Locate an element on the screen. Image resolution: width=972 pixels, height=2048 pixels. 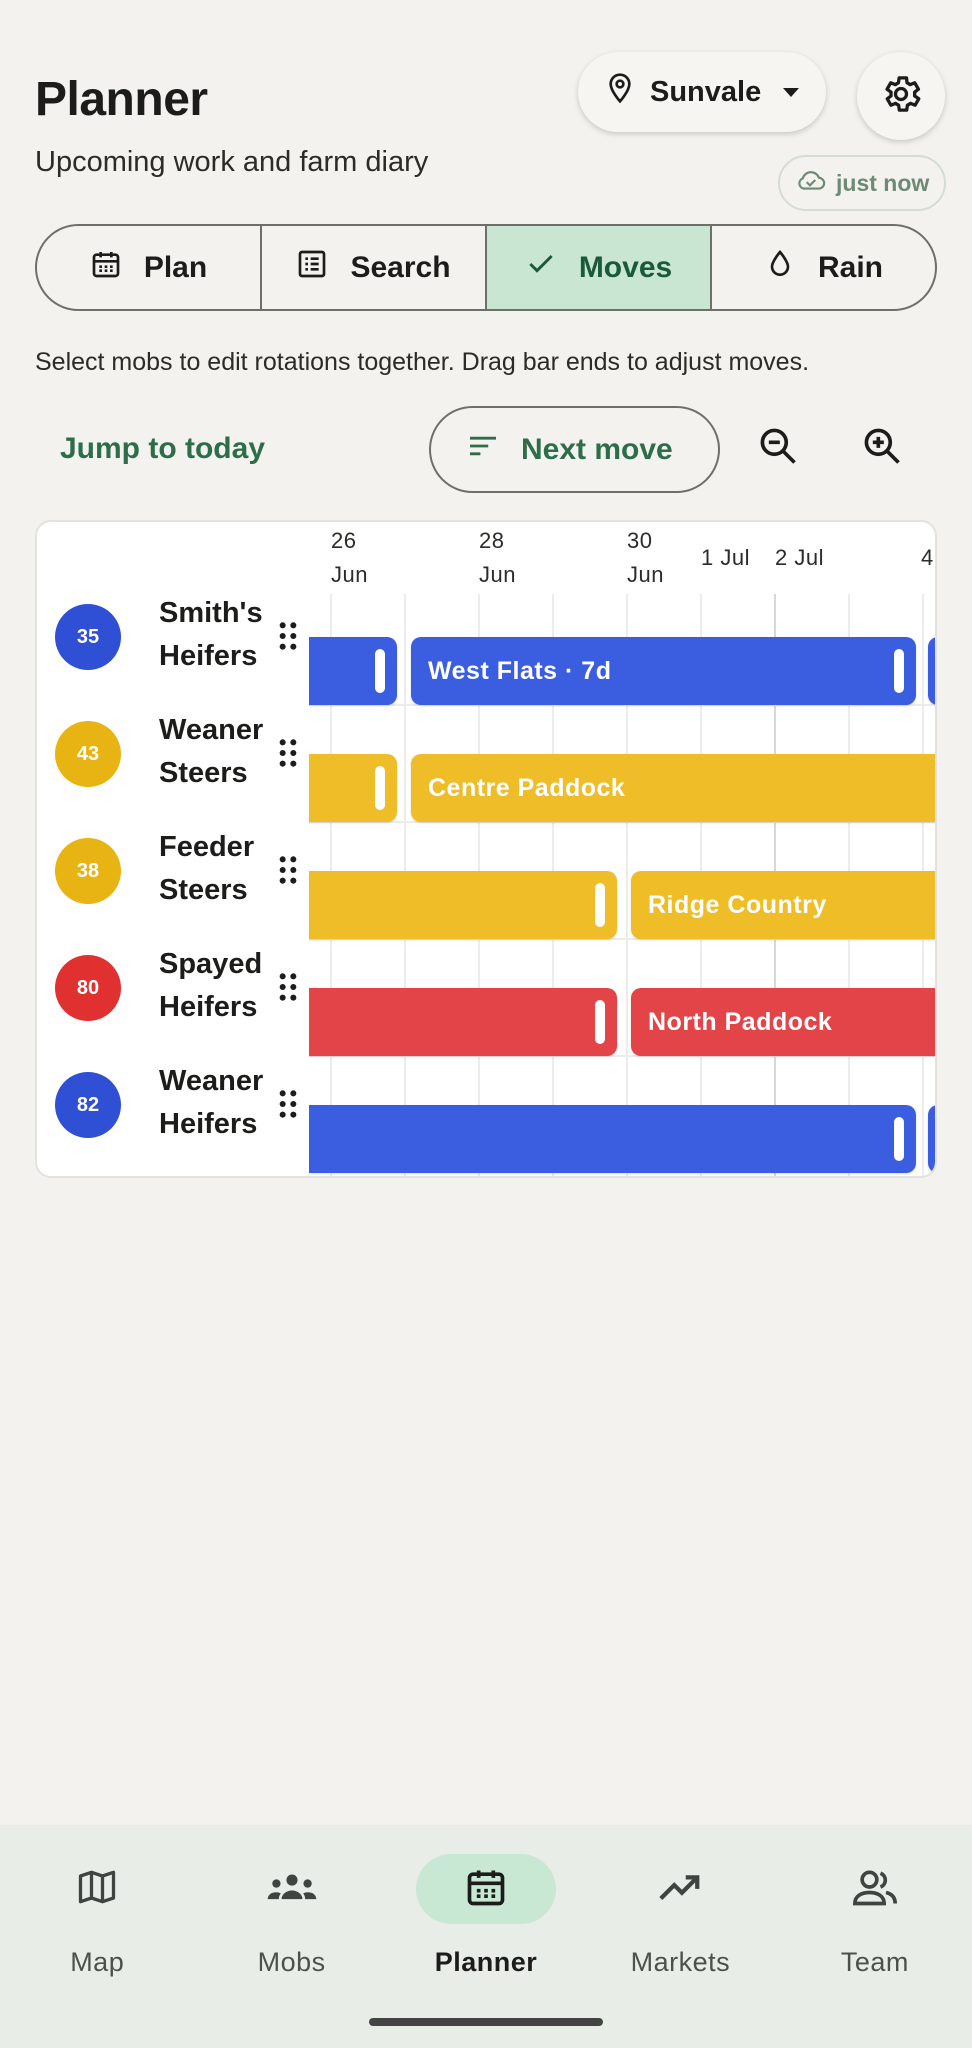
mob-name: Smith's Heifers is located at coordinates (211, 634).